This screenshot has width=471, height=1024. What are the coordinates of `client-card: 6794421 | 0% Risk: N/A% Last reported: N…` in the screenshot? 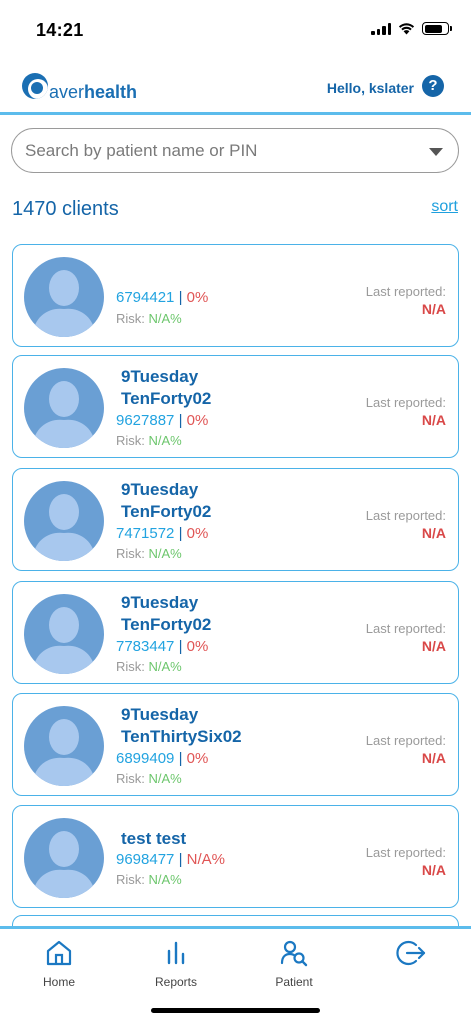 It's located at (235, 295).